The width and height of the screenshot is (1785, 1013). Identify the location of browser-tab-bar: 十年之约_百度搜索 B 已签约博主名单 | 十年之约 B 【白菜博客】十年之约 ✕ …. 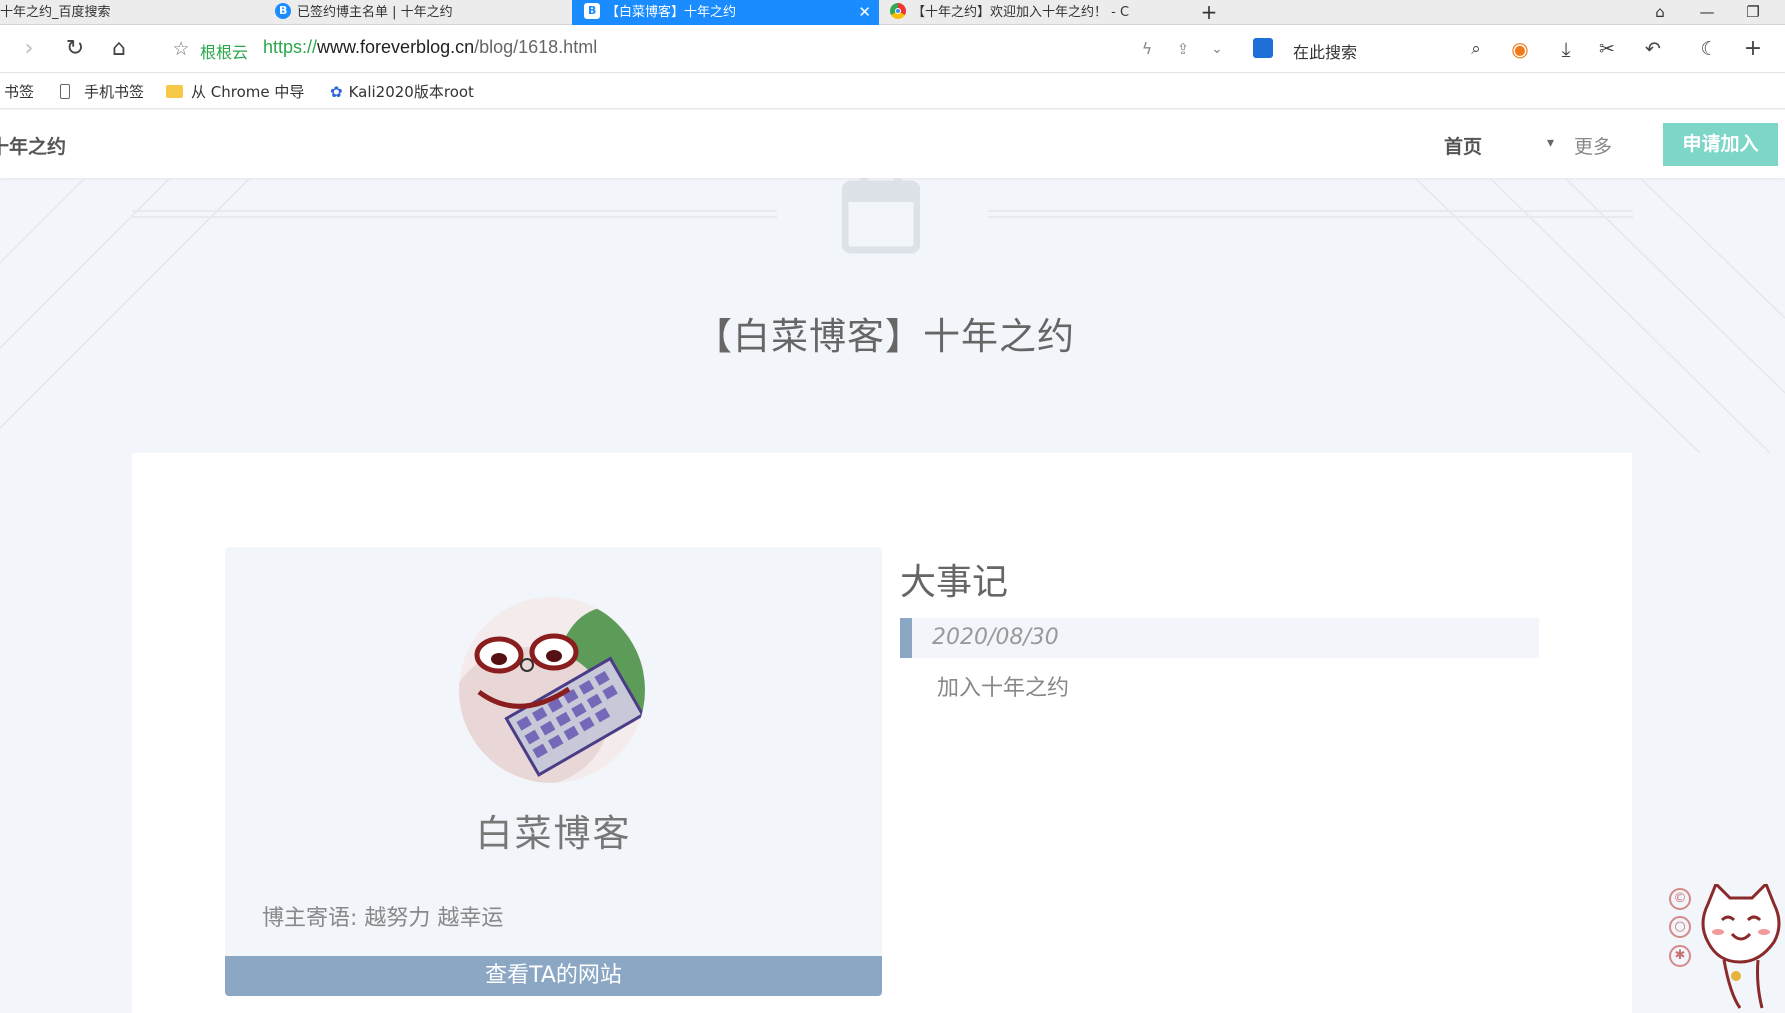
(892, 12).